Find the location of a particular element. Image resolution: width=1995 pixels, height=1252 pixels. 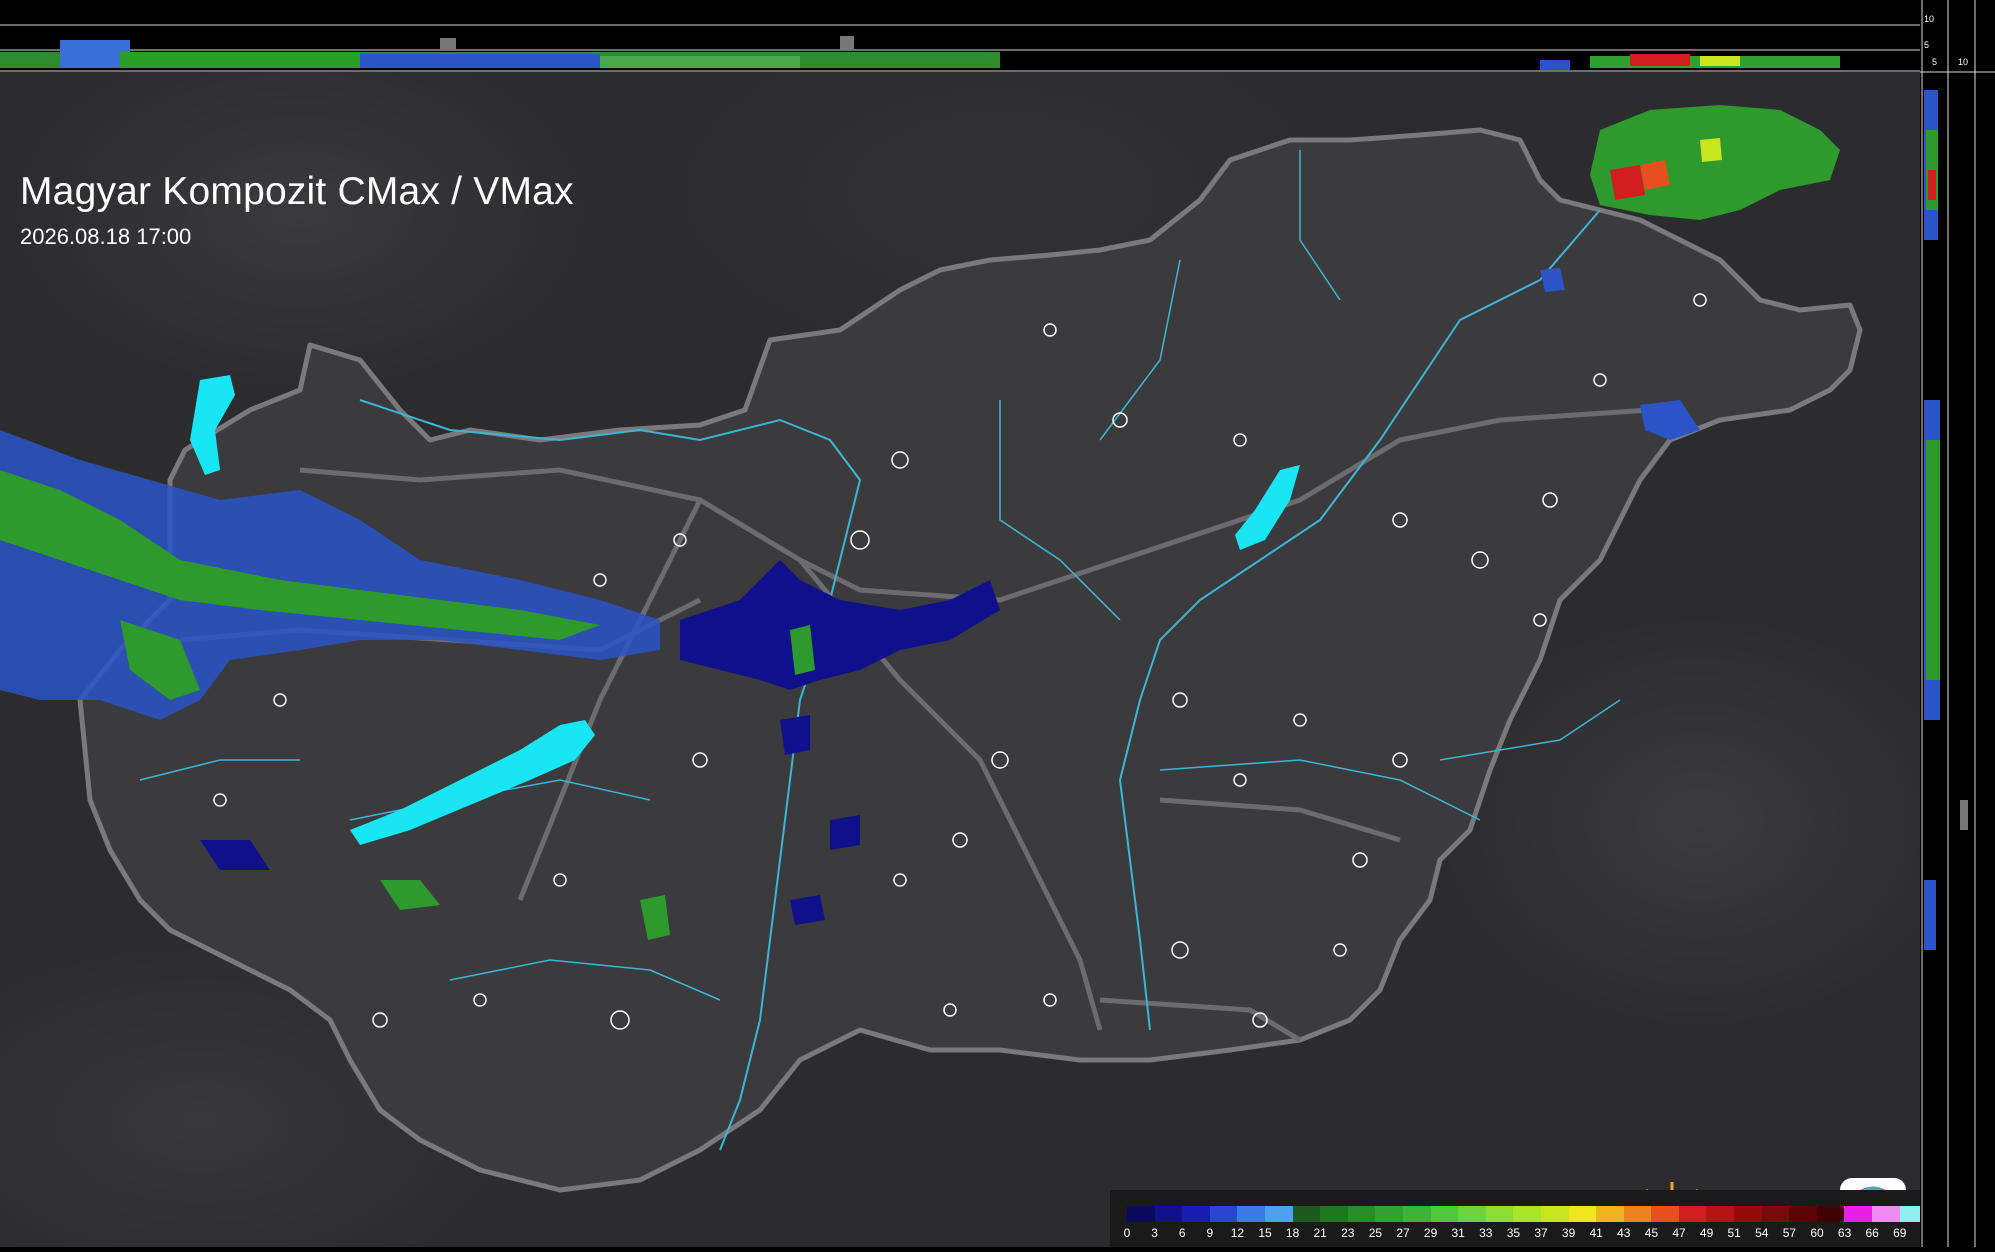

legend-label: 29 is located at coordinates (1430, 1233).